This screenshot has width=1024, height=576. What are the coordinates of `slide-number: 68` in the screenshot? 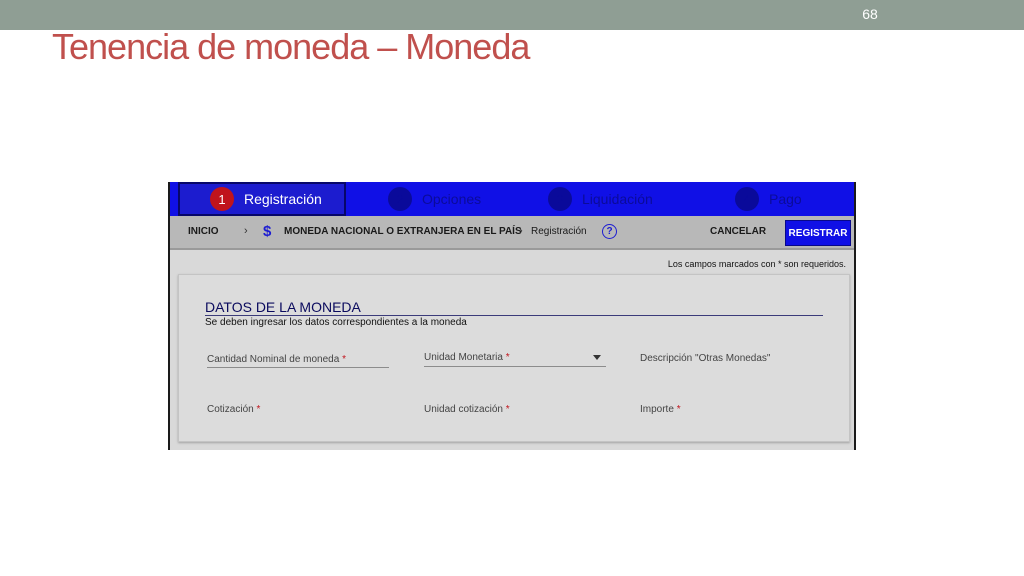 It's located at (870, 14).